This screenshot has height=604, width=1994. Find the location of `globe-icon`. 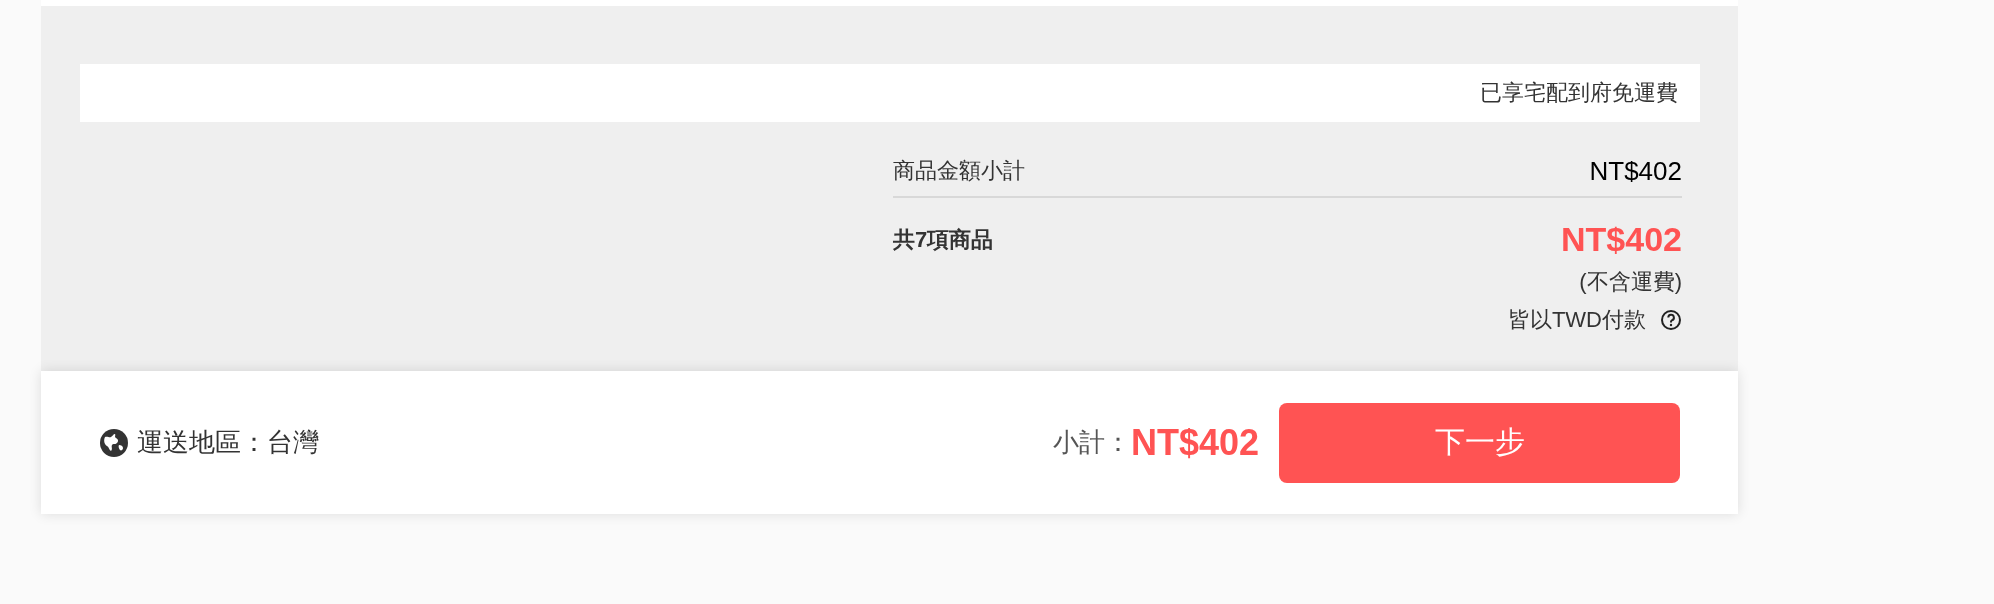

globe-icon is located at coordinates (114, 442).